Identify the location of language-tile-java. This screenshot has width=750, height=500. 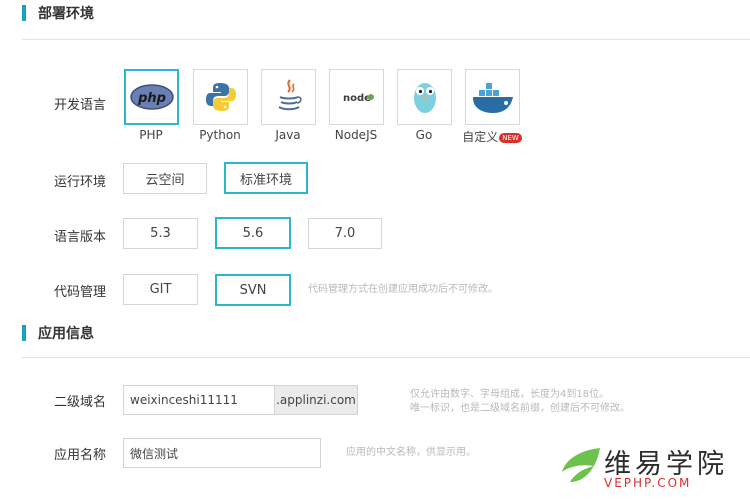
(288, 97).